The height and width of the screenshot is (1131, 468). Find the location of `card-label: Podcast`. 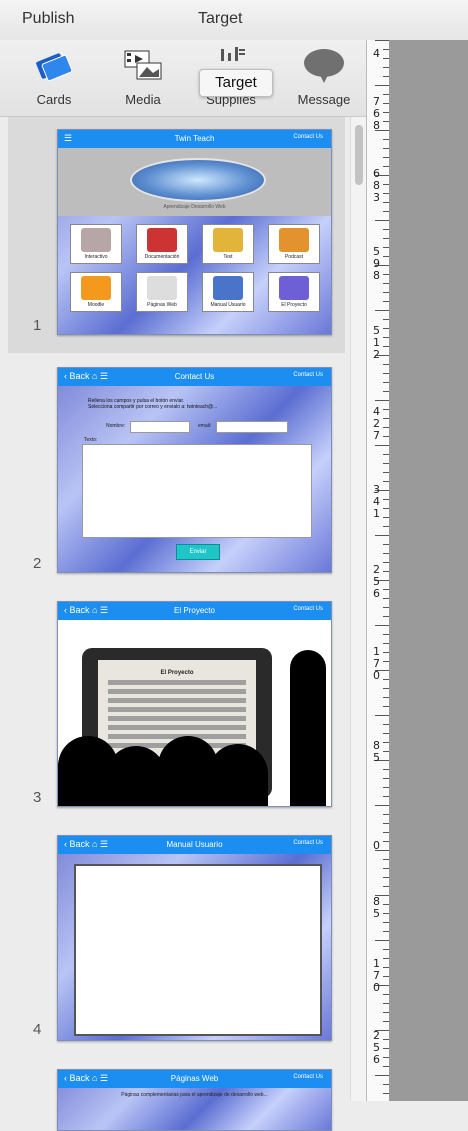

card-label: Podcast is located at coordinates (294, 257).